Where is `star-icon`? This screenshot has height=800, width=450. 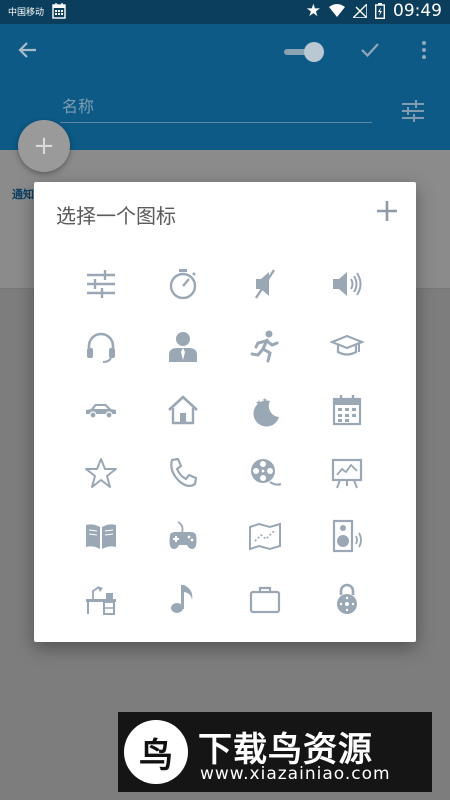
star-icon is located at coordinates (101, 472).